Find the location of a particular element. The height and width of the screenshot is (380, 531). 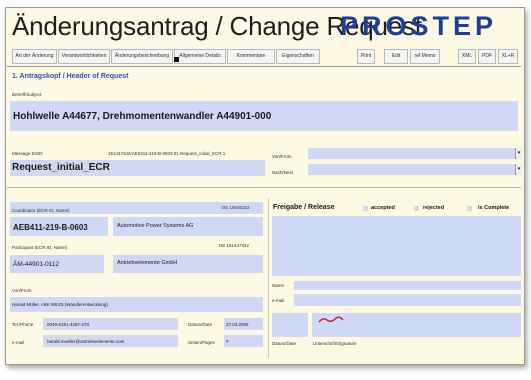

pages-value: # is located at coordinates (227, 341).